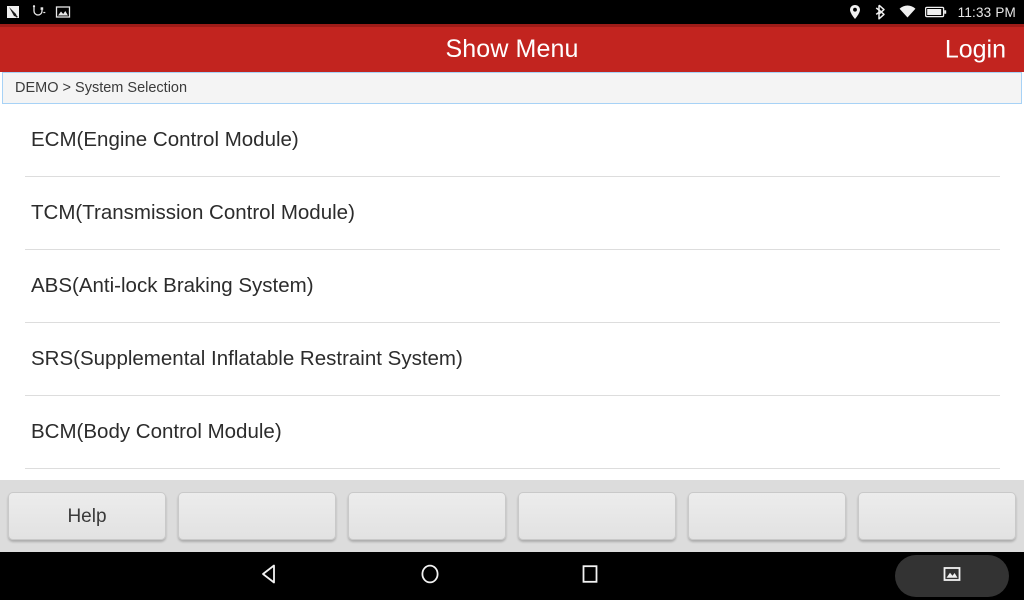 The width and height of the screenshot is (1024, 600). What do you see at coordinates (156, 432) in the screenshot?
I see `list-item-label: BCM(Body Control Module)` at bounding box center [156, 432].